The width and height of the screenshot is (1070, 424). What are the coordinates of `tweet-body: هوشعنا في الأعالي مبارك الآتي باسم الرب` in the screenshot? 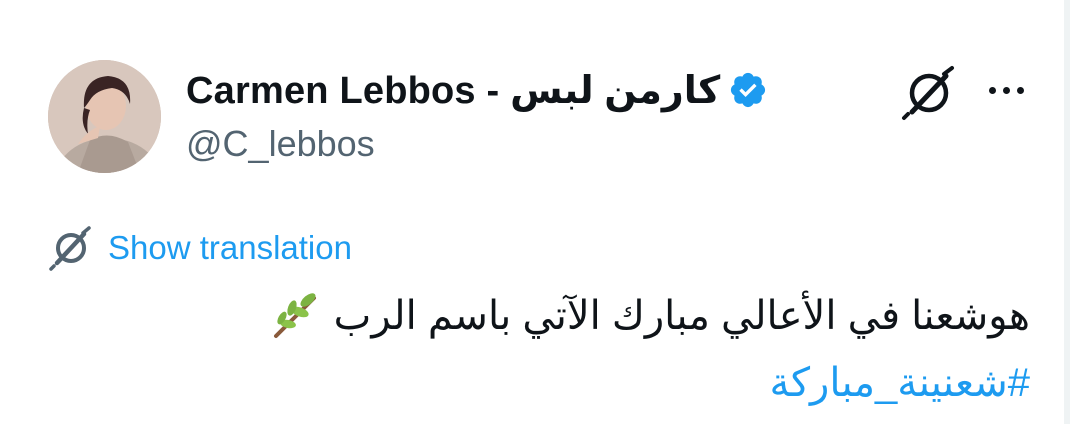 It's located at (681, 316).